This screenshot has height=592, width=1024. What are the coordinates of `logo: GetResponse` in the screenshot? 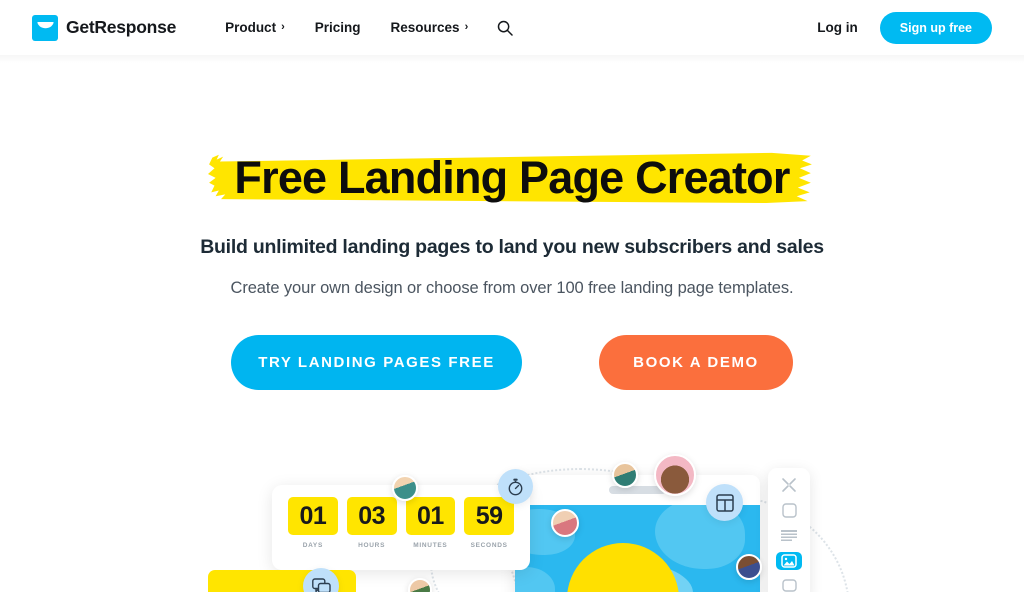 It's located at (104, 27).